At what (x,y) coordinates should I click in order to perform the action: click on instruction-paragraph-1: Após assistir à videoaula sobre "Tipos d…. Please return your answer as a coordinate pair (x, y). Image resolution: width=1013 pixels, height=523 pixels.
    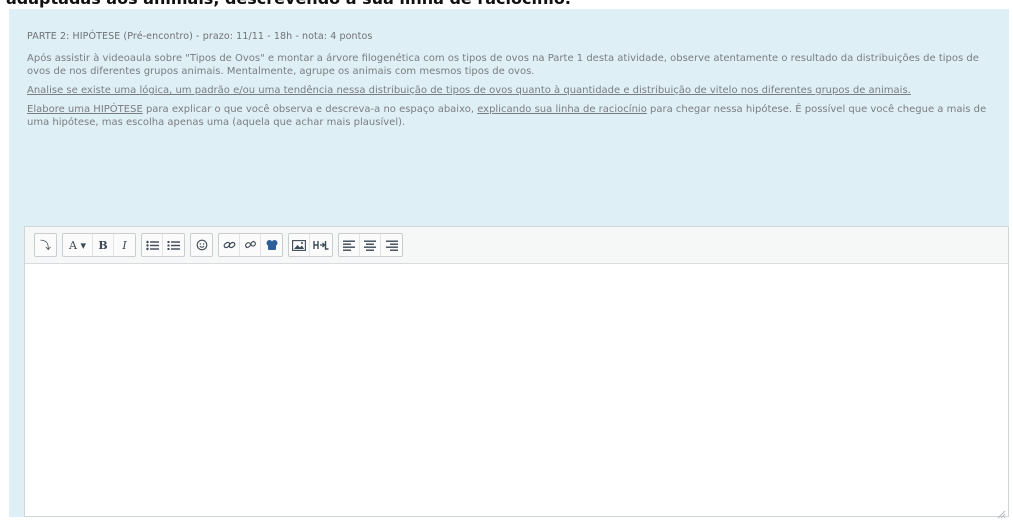
    Looking at the image, I should click on (503, 65).